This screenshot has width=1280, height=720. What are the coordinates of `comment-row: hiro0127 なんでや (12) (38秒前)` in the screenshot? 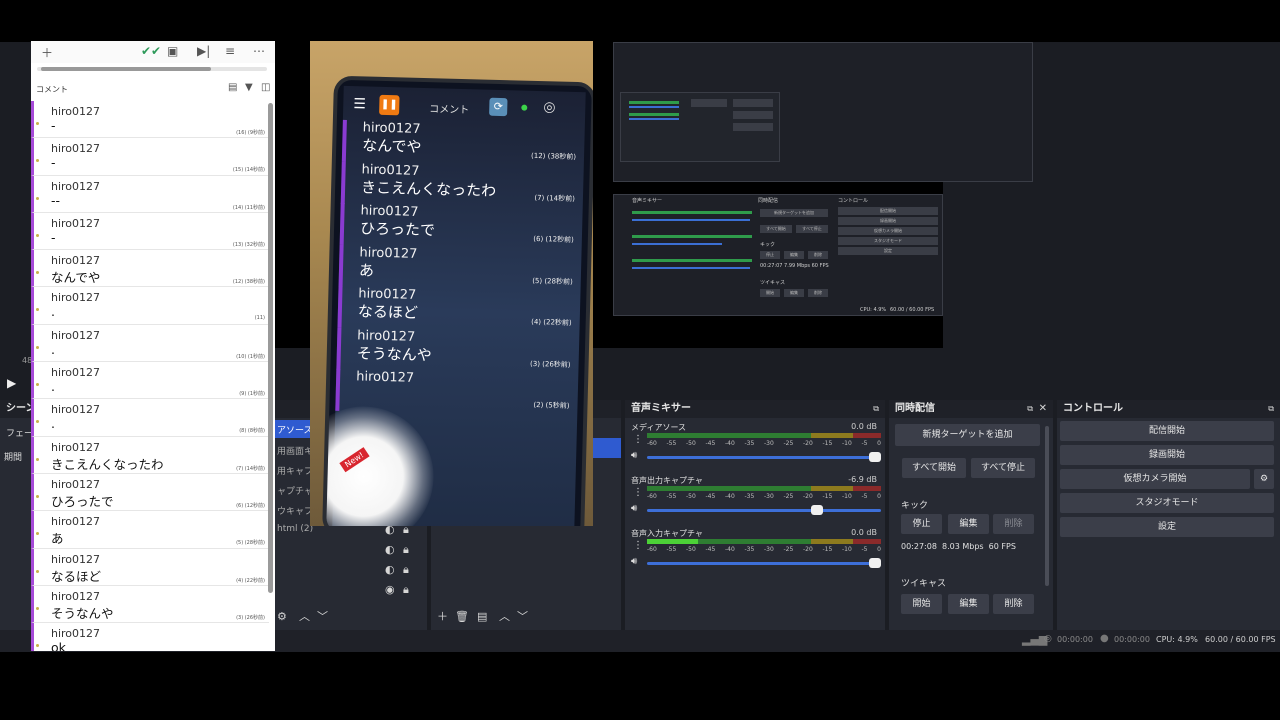 It's located at (150, 269).